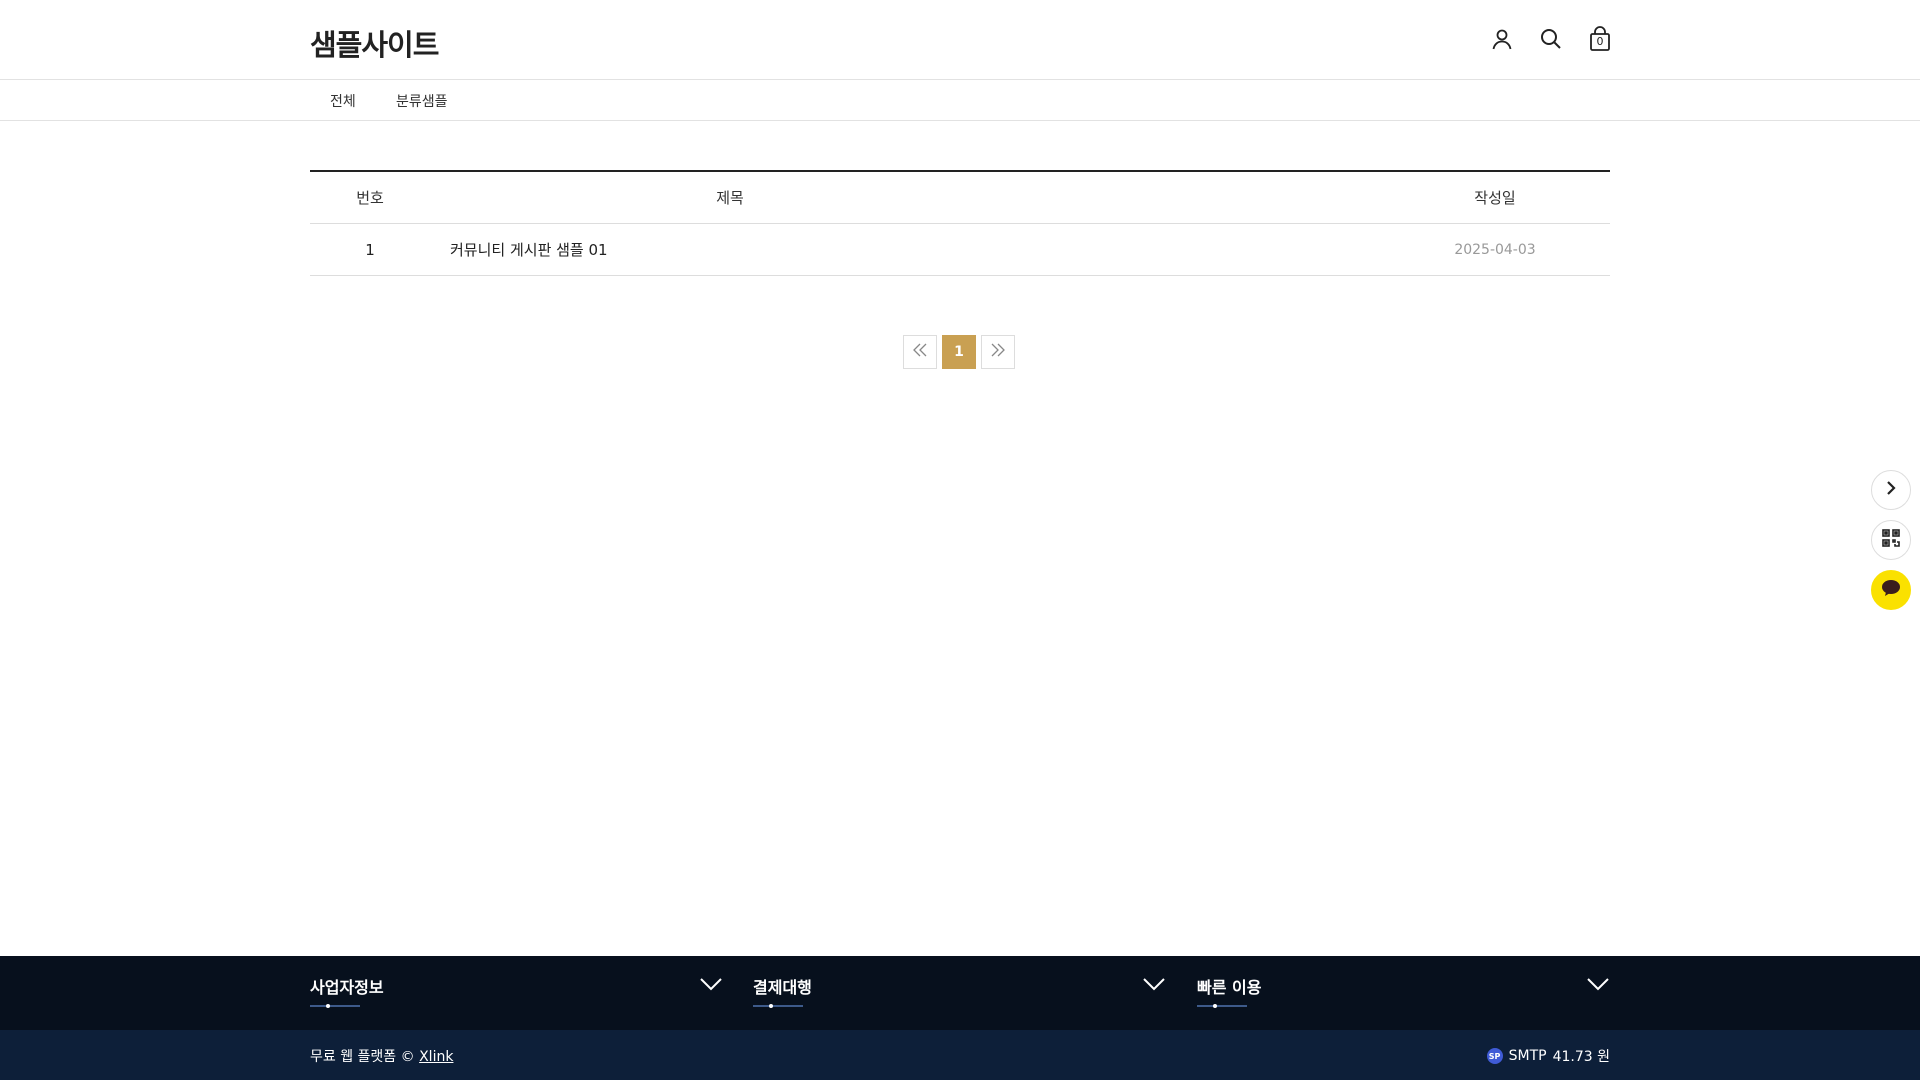 The height and width of the screenshot is (1080, 1920). I want to click on table-row: 1 커뮤니티 게시판 샘플 01 2025-04-03, so click(960, 250).